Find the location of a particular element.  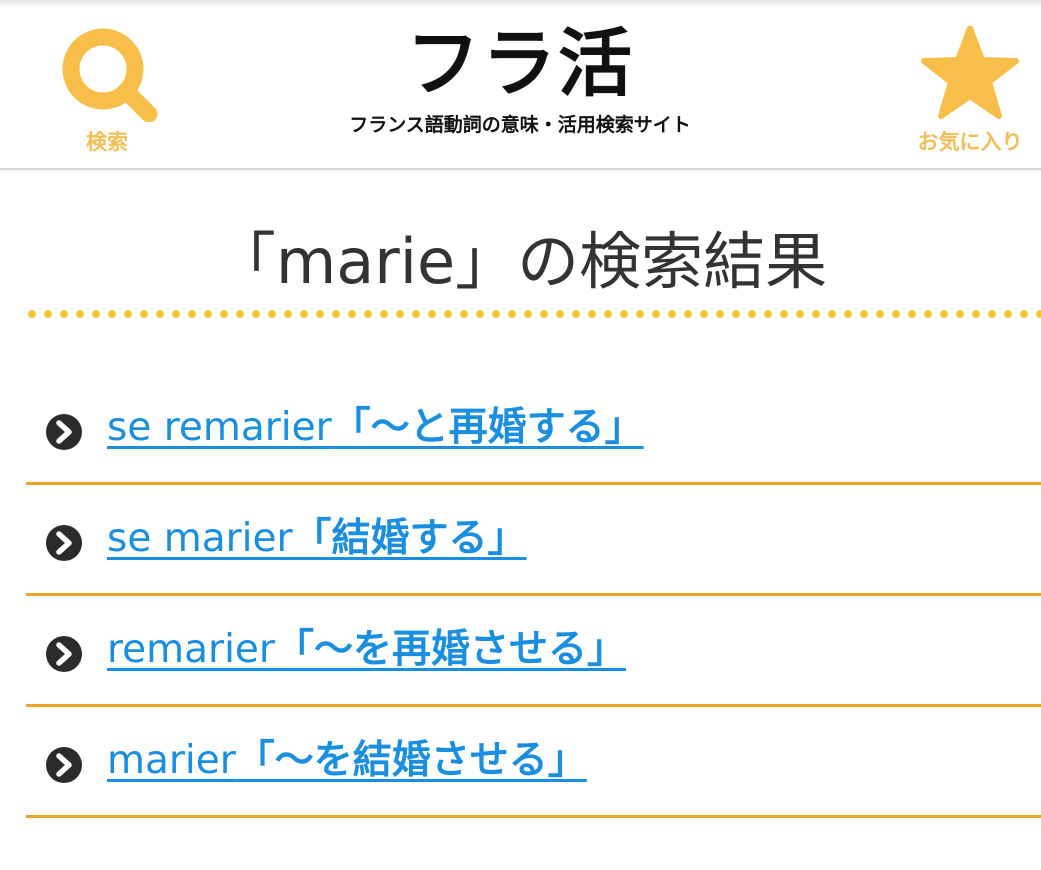

favorites-label: お気に入り is located at coordinates (970, 142).